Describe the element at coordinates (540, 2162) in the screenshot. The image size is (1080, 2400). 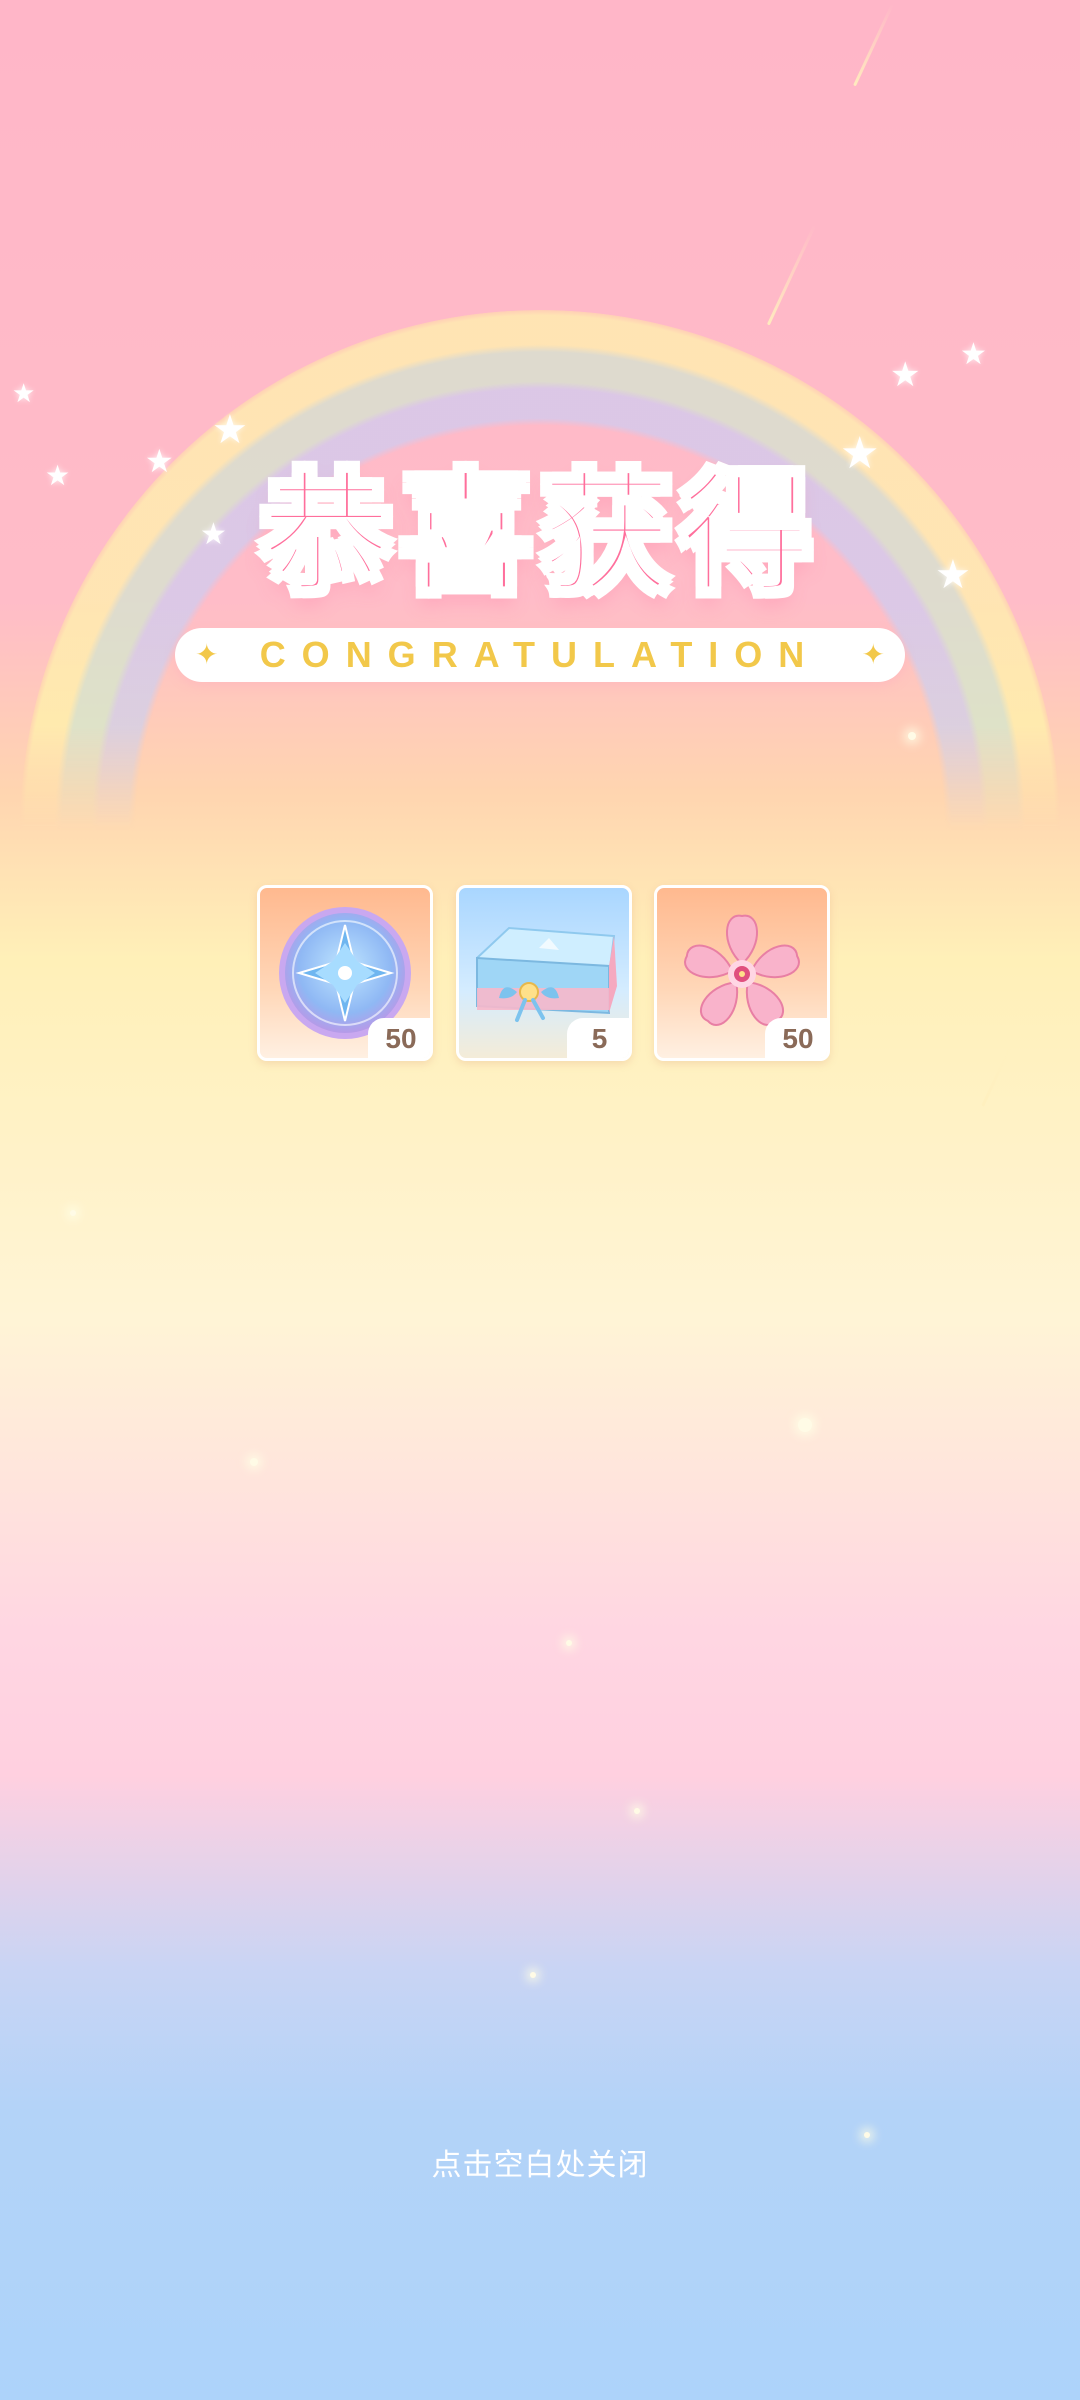
I see `close-hint-text: 点击空白处关闭` at that location.